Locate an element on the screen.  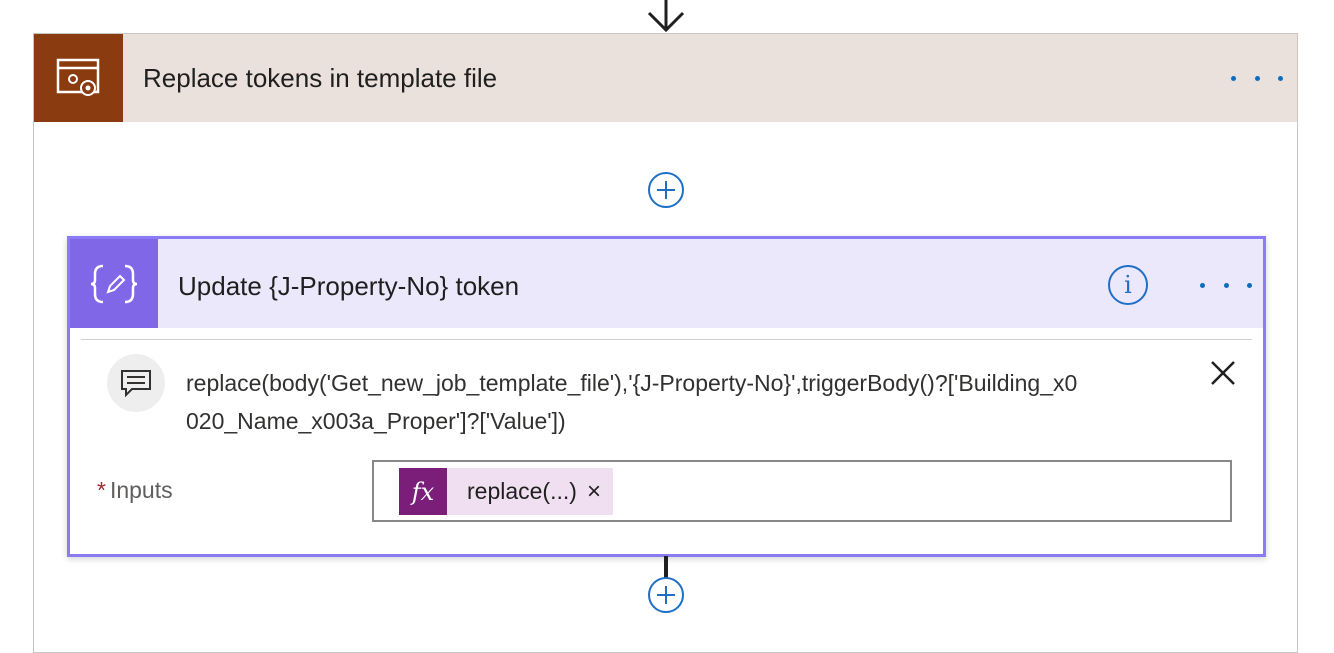
inputs-field: fx replace(...) × is located at coordinates (802, 491).